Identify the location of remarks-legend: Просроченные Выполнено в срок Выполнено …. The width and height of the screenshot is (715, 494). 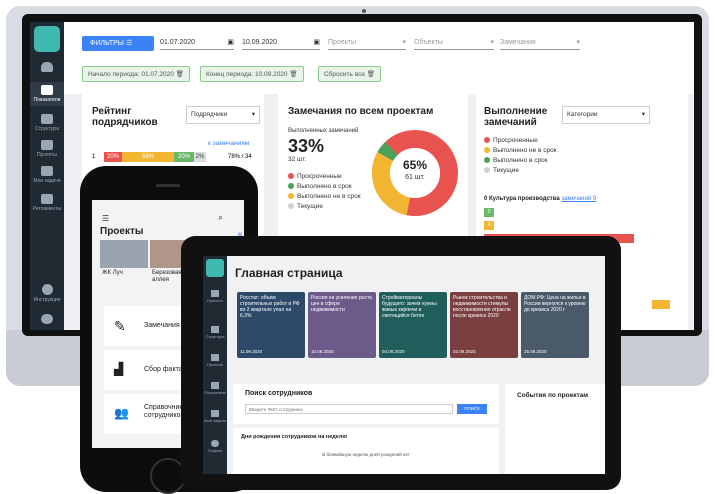
(324, 192).